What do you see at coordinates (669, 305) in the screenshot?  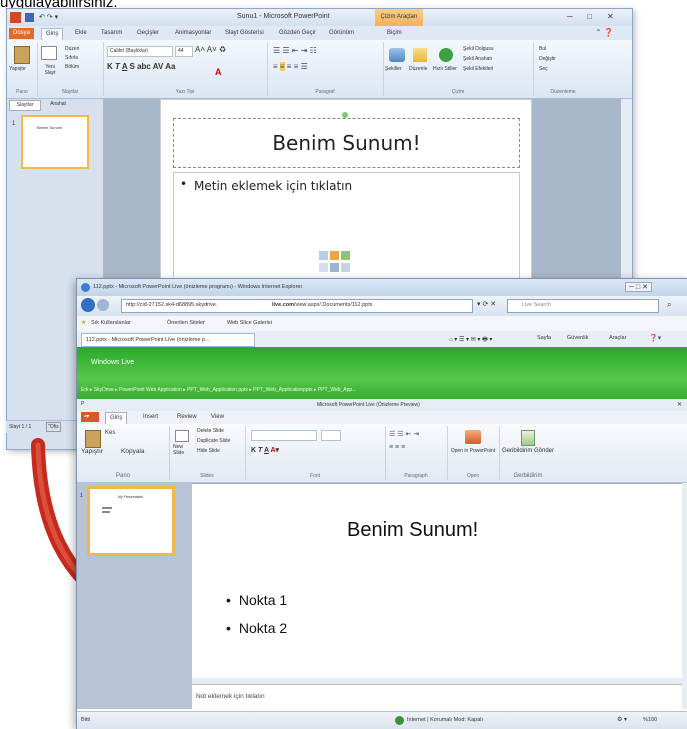 I see `search-icon: ⌕` at bounding box center [669, 305].